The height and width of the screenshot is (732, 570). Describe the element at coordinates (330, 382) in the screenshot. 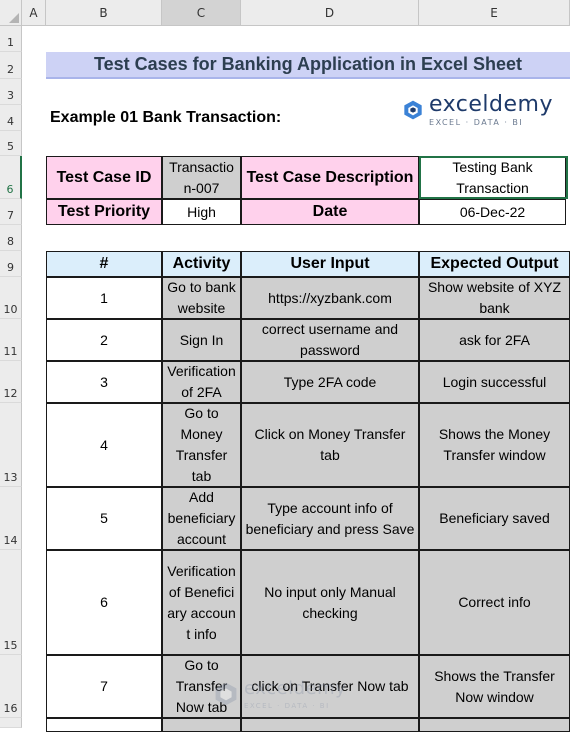

I see `table-cell-user-input: Type 2FA code` at that location.